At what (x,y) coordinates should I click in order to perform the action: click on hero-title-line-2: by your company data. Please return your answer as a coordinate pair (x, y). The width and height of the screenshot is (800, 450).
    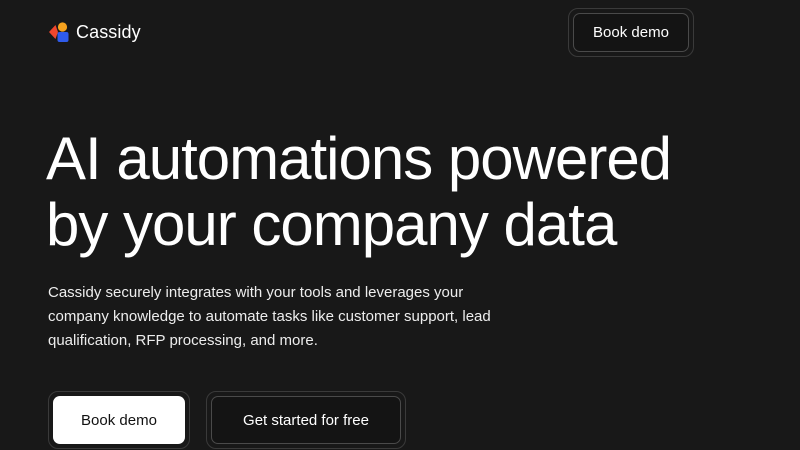
    Looking at the image, I should click on (331, 224).